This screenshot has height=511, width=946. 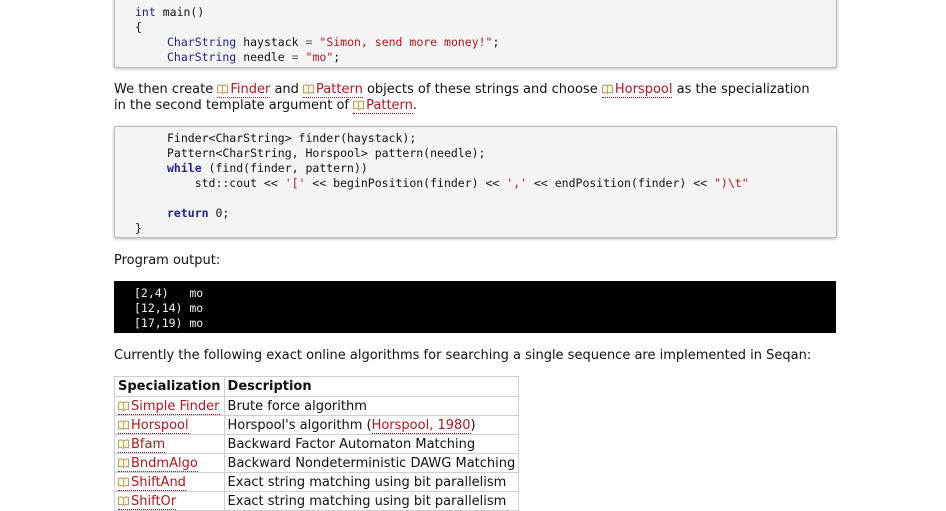 I want to click on code-text: (find(finder, pattern)), so click(x=284, y=168).